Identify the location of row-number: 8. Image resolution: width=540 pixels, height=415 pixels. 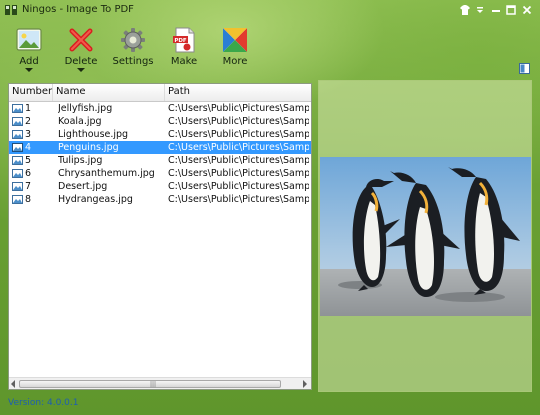
(28, 199).